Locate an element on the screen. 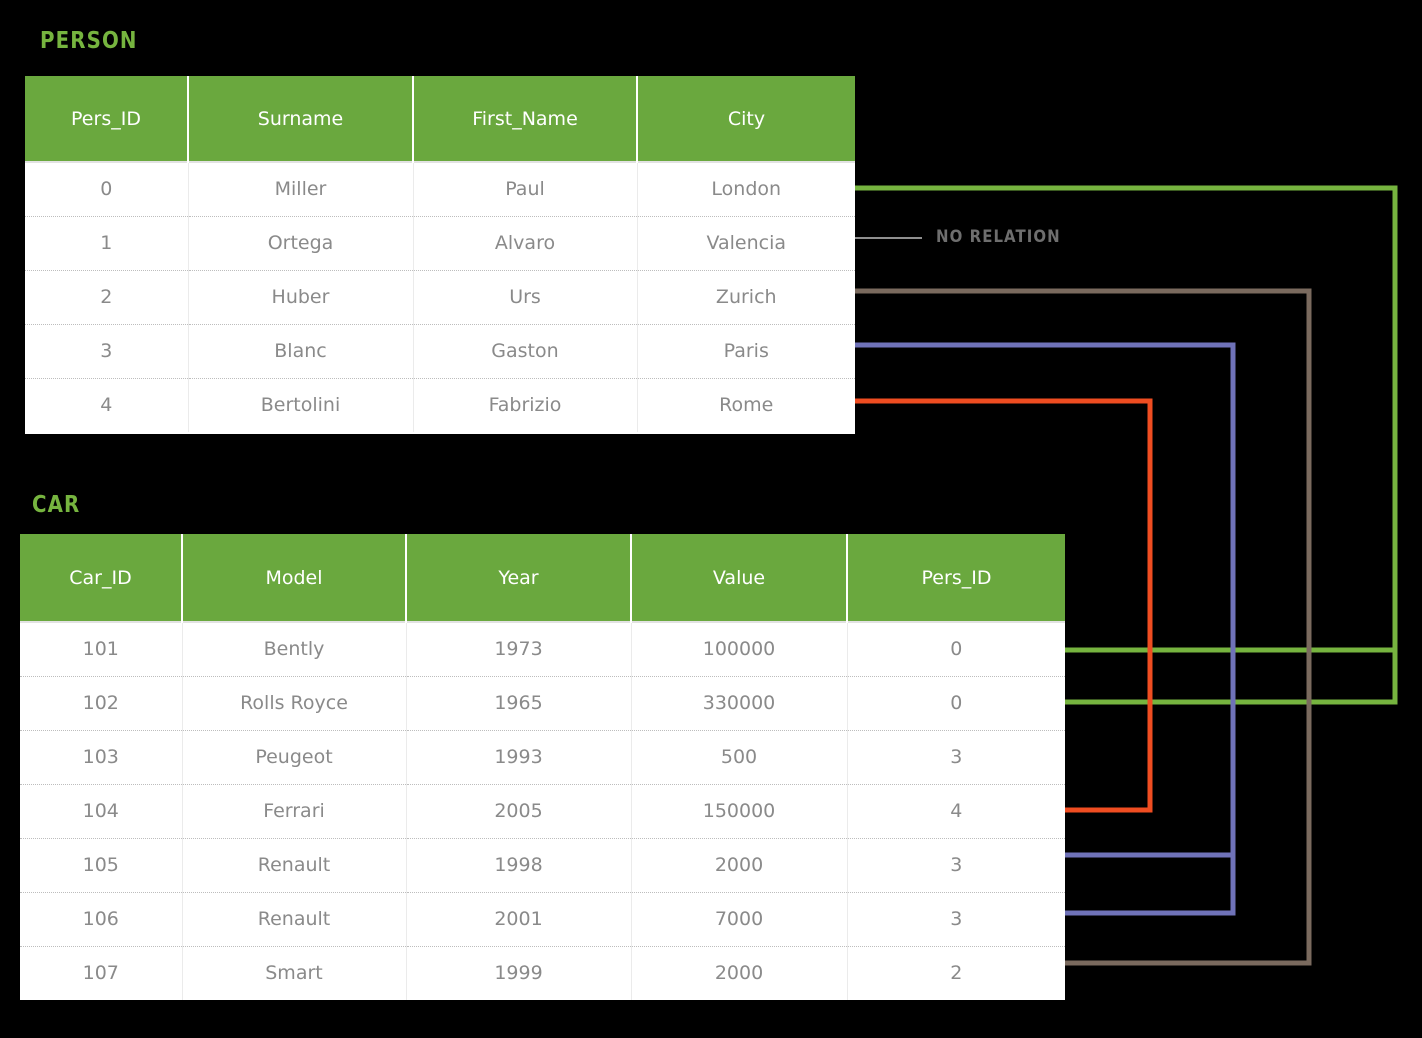 This screenshot has width=1422, height=1038. car-cell-model: Peugeot is located at coordinates (294, 757).